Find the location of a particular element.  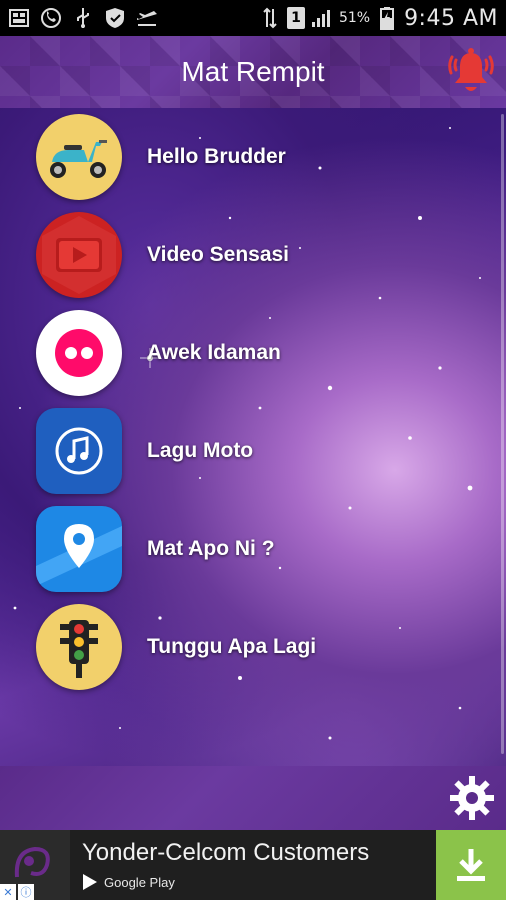

map-pin-icon is located at coordinates (79, 549).